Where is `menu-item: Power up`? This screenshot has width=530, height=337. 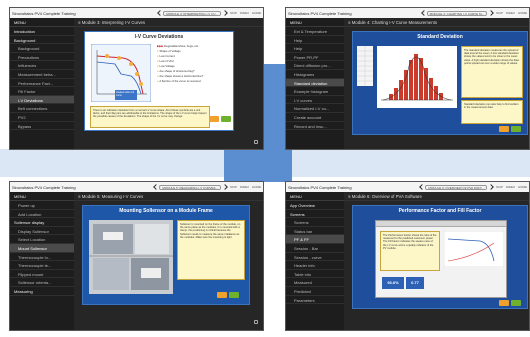 menu-item: Power up is located at coordinates (42, 205).